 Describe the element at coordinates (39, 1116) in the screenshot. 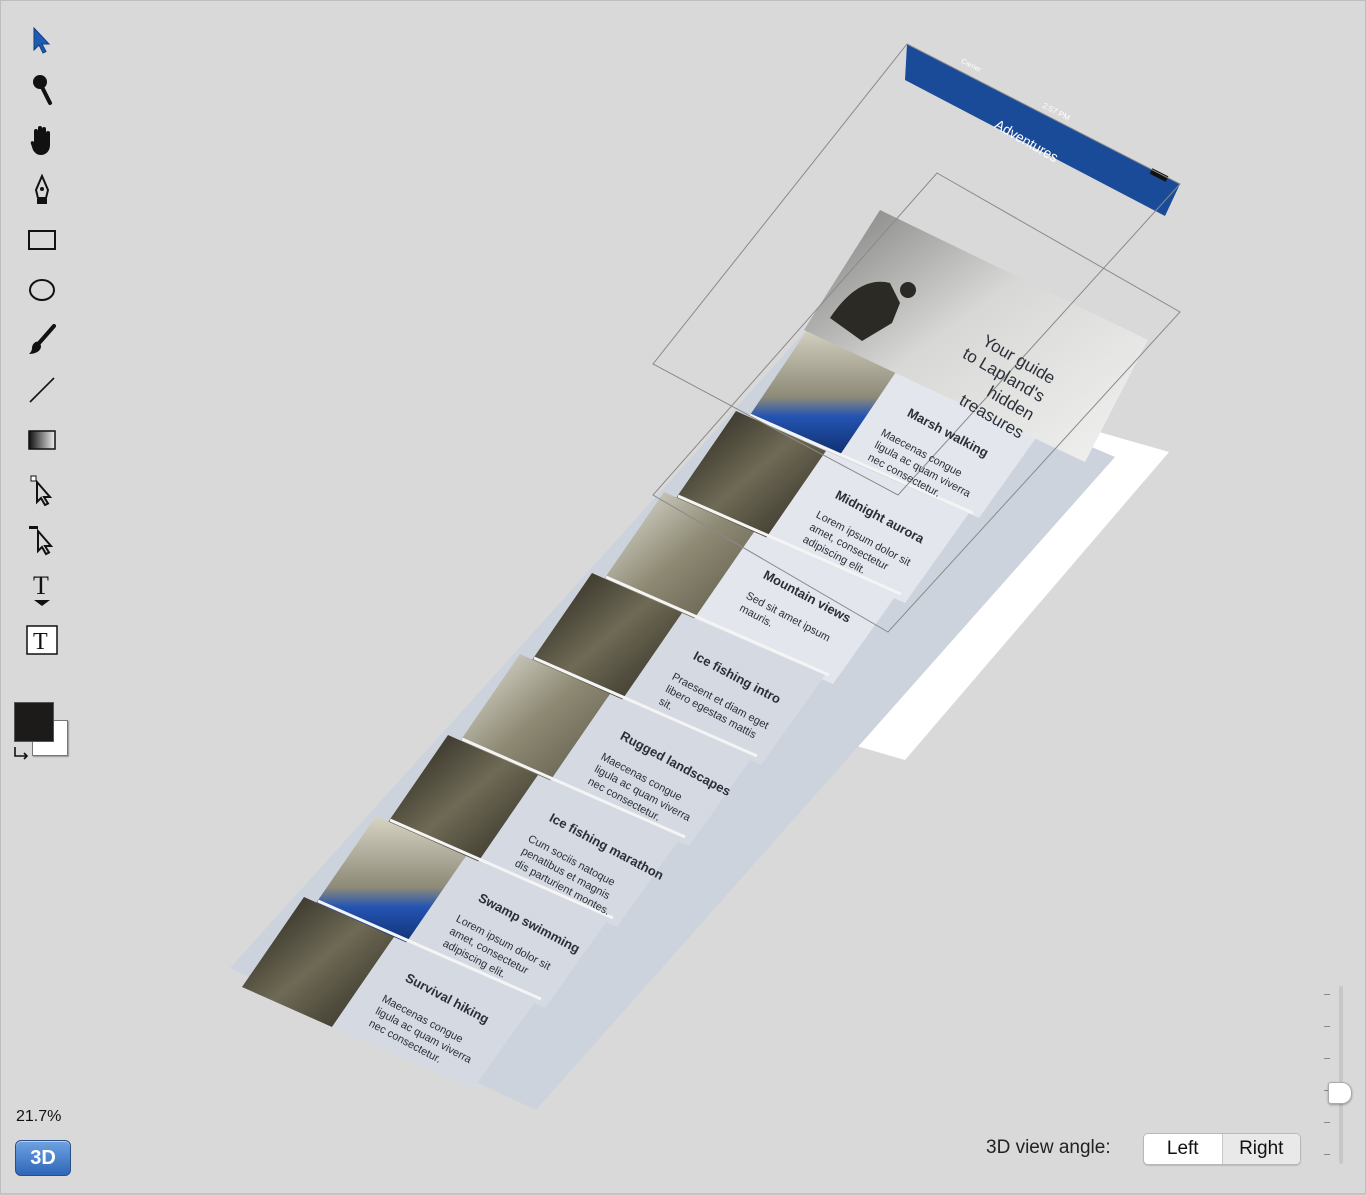

I see `zoom-level: 21.7%` at that location.